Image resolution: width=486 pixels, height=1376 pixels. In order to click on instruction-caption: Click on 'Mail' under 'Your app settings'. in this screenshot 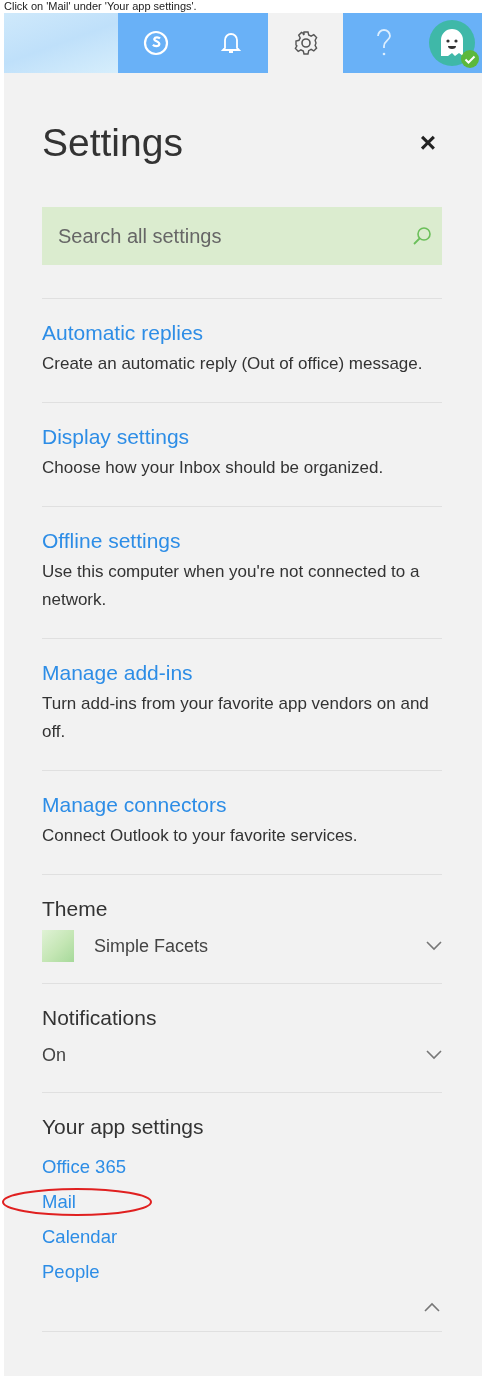, I will do `click(100, 6)`.